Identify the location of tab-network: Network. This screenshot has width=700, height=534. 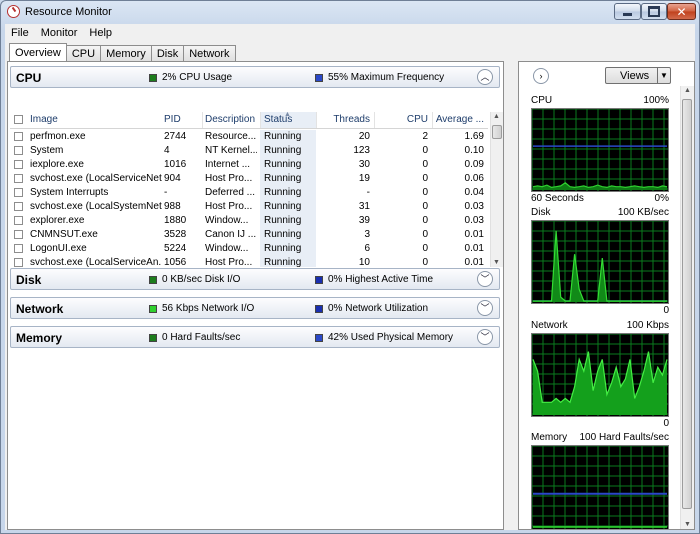
(209, 53).